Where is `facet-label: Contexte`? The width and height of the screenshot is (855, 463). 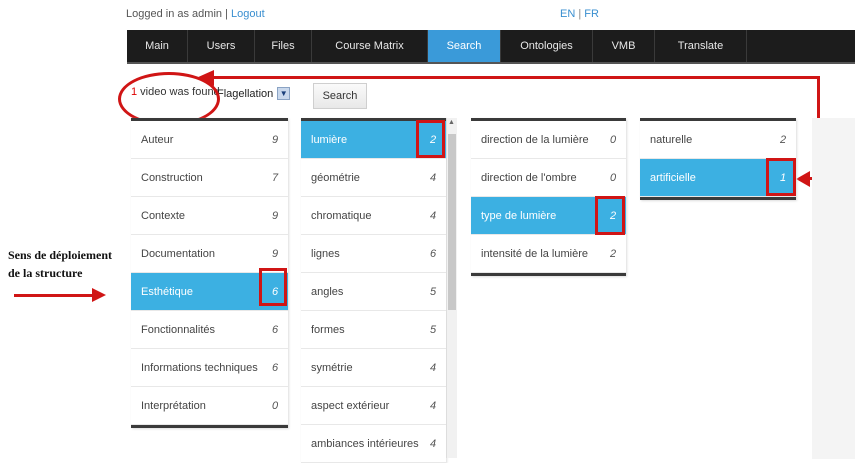 facet-label: Contexte is located at coordinates (163, 215).